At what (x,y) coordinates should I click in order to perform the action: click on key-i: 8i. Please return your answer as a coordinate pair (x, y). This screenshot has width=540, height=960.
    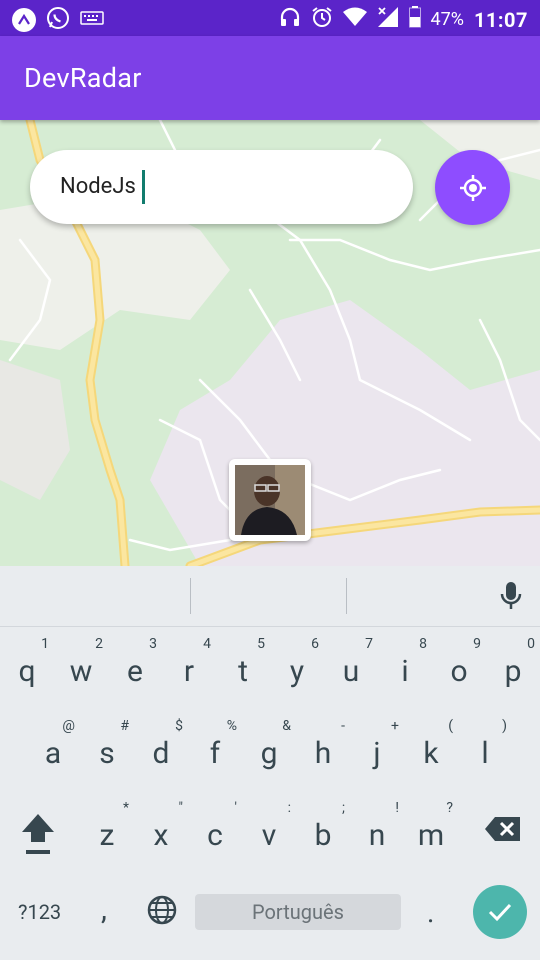
    Looking at the image, I should click on (405, 670).